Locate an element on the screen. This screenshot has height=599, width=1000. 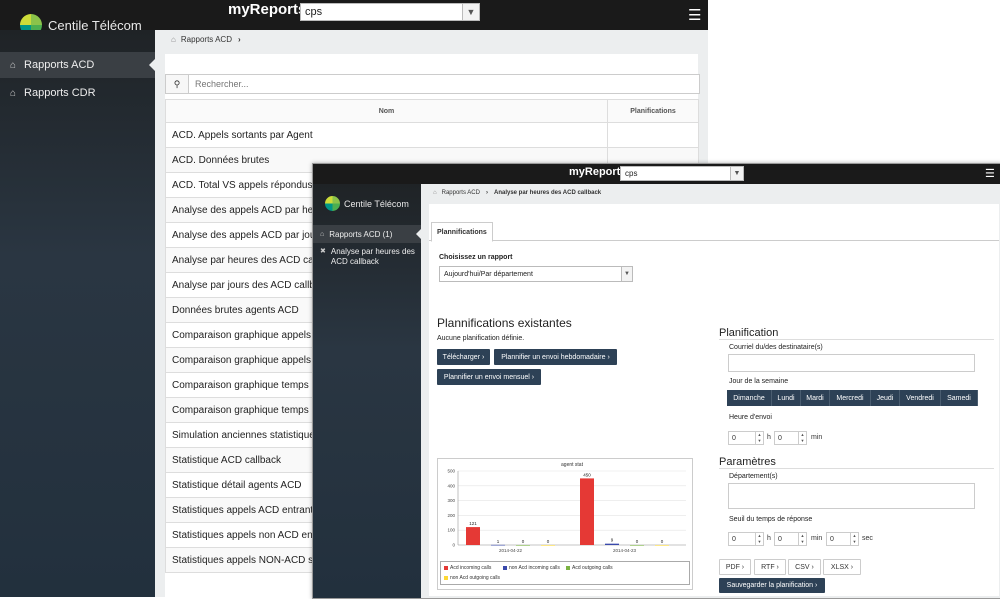
data-label: 450 is located at coordinates (587, 474).